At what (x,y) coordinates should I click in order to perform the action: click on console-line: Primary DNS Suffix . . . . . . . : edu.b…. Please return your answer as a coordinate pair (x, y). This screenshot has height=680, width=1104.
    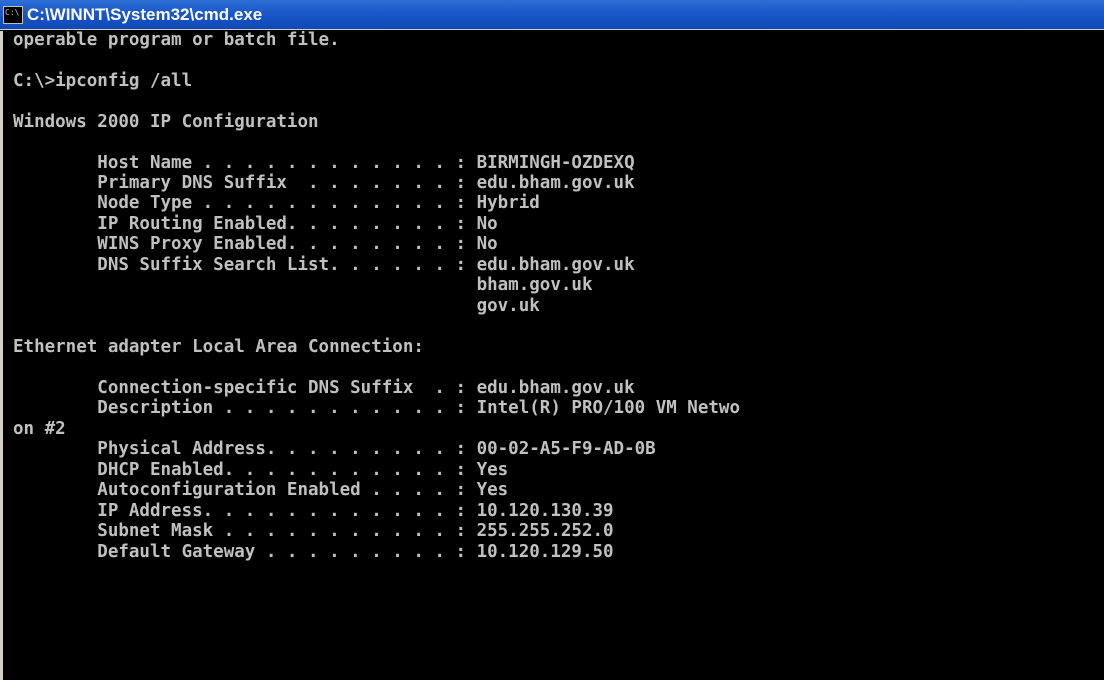
    Looking at the image, I should click on (324, 183).